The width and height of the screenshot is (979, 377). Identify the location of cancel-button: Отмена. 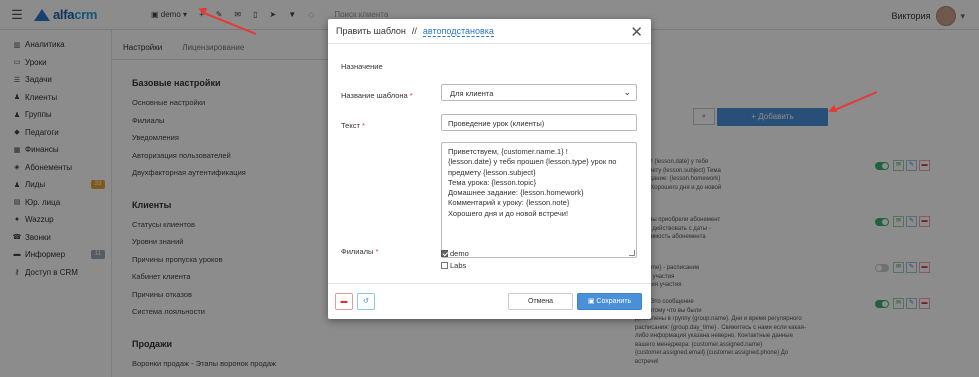
(540, 301).